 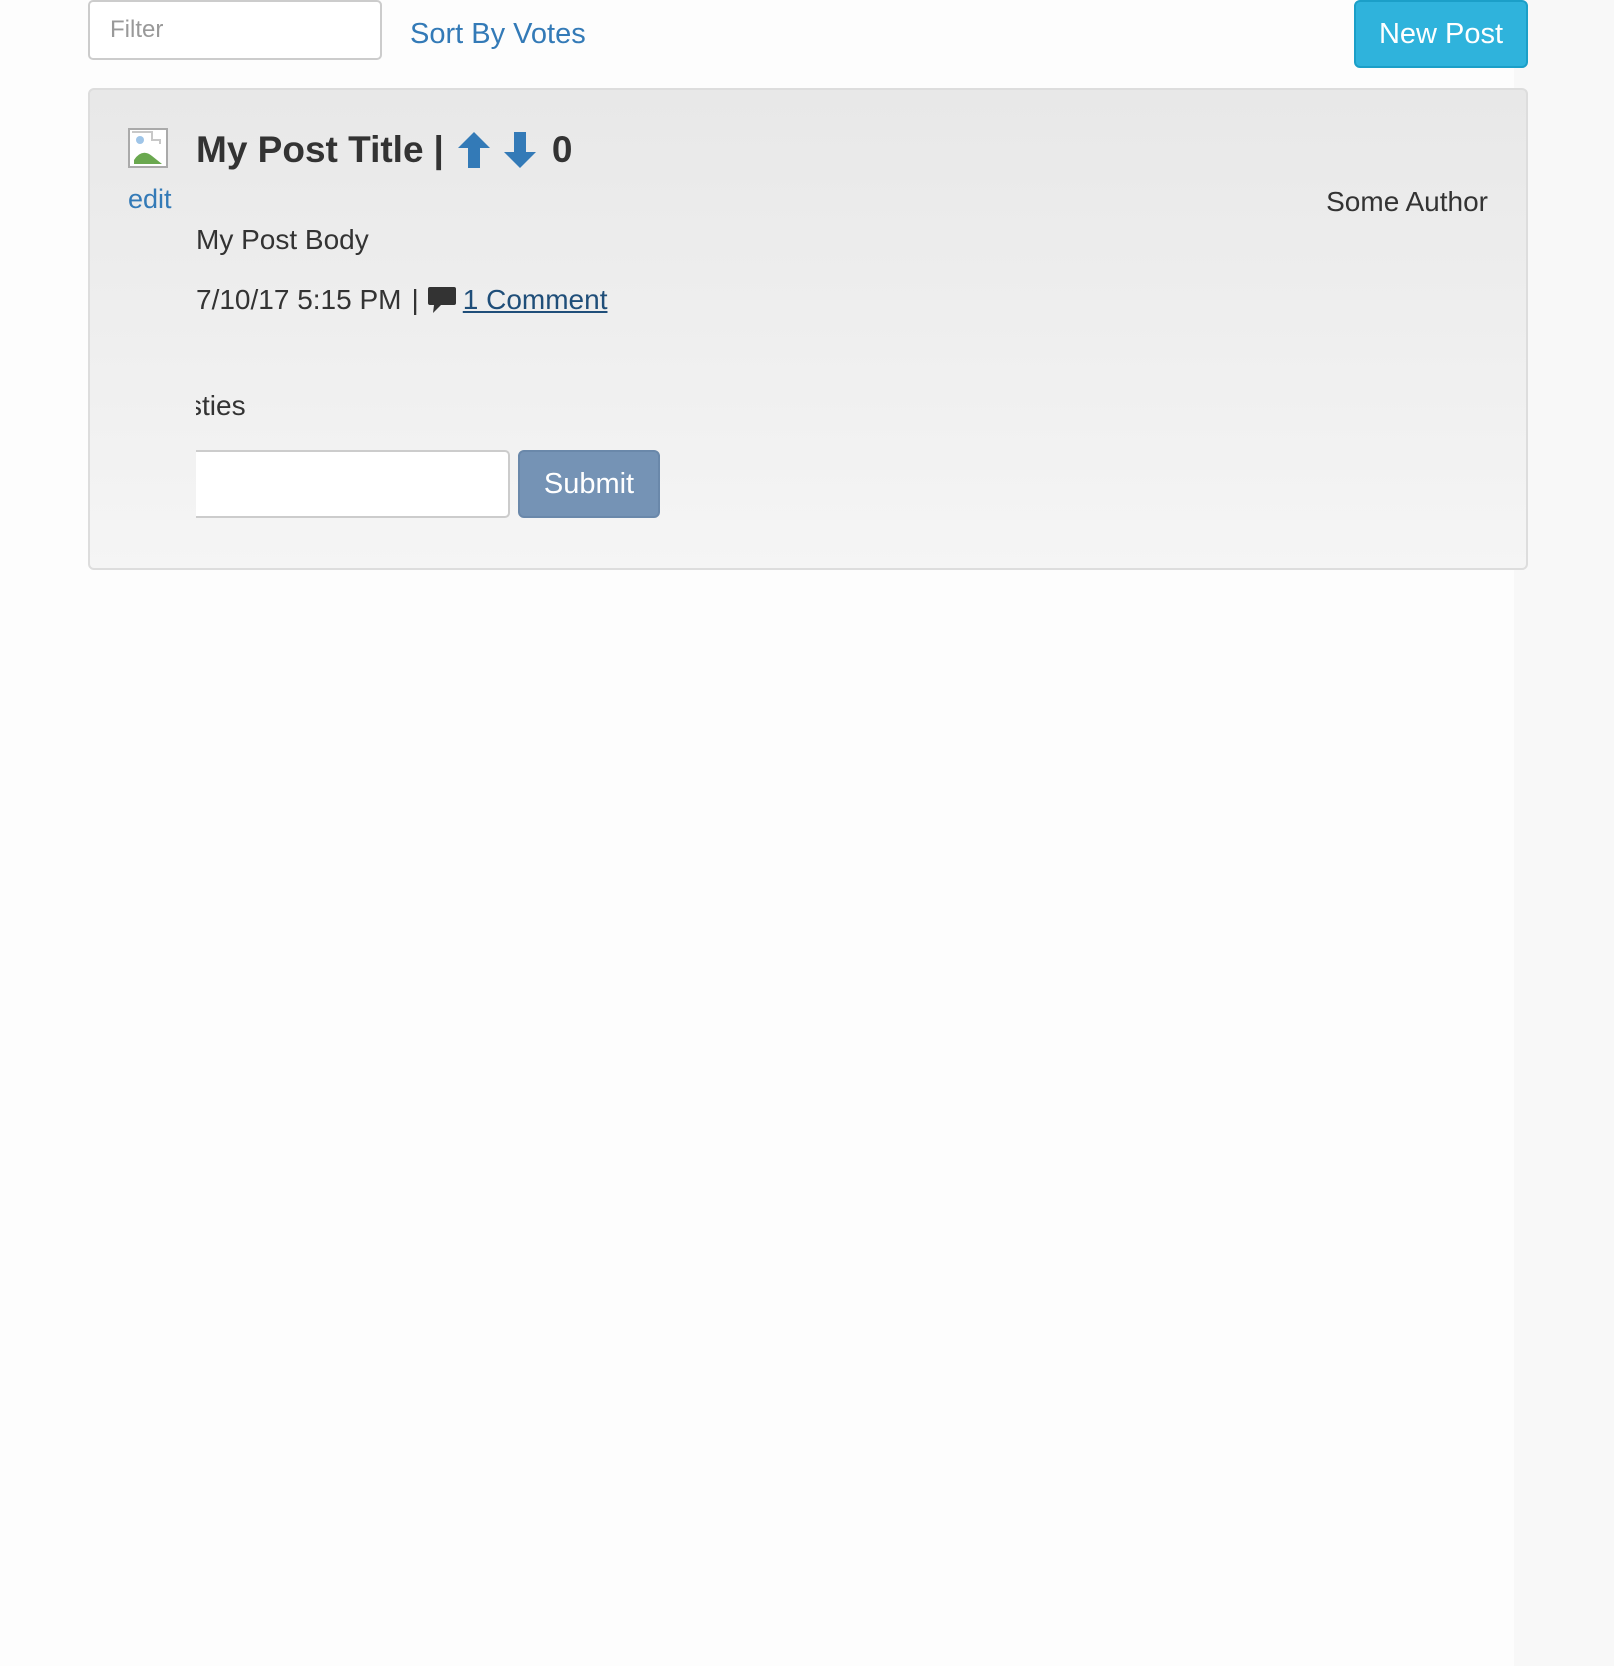 What do you see at coordinates (310, 149) in the screenshot?
I see `post-title: My Post Title` at bounding box center [310, 149].